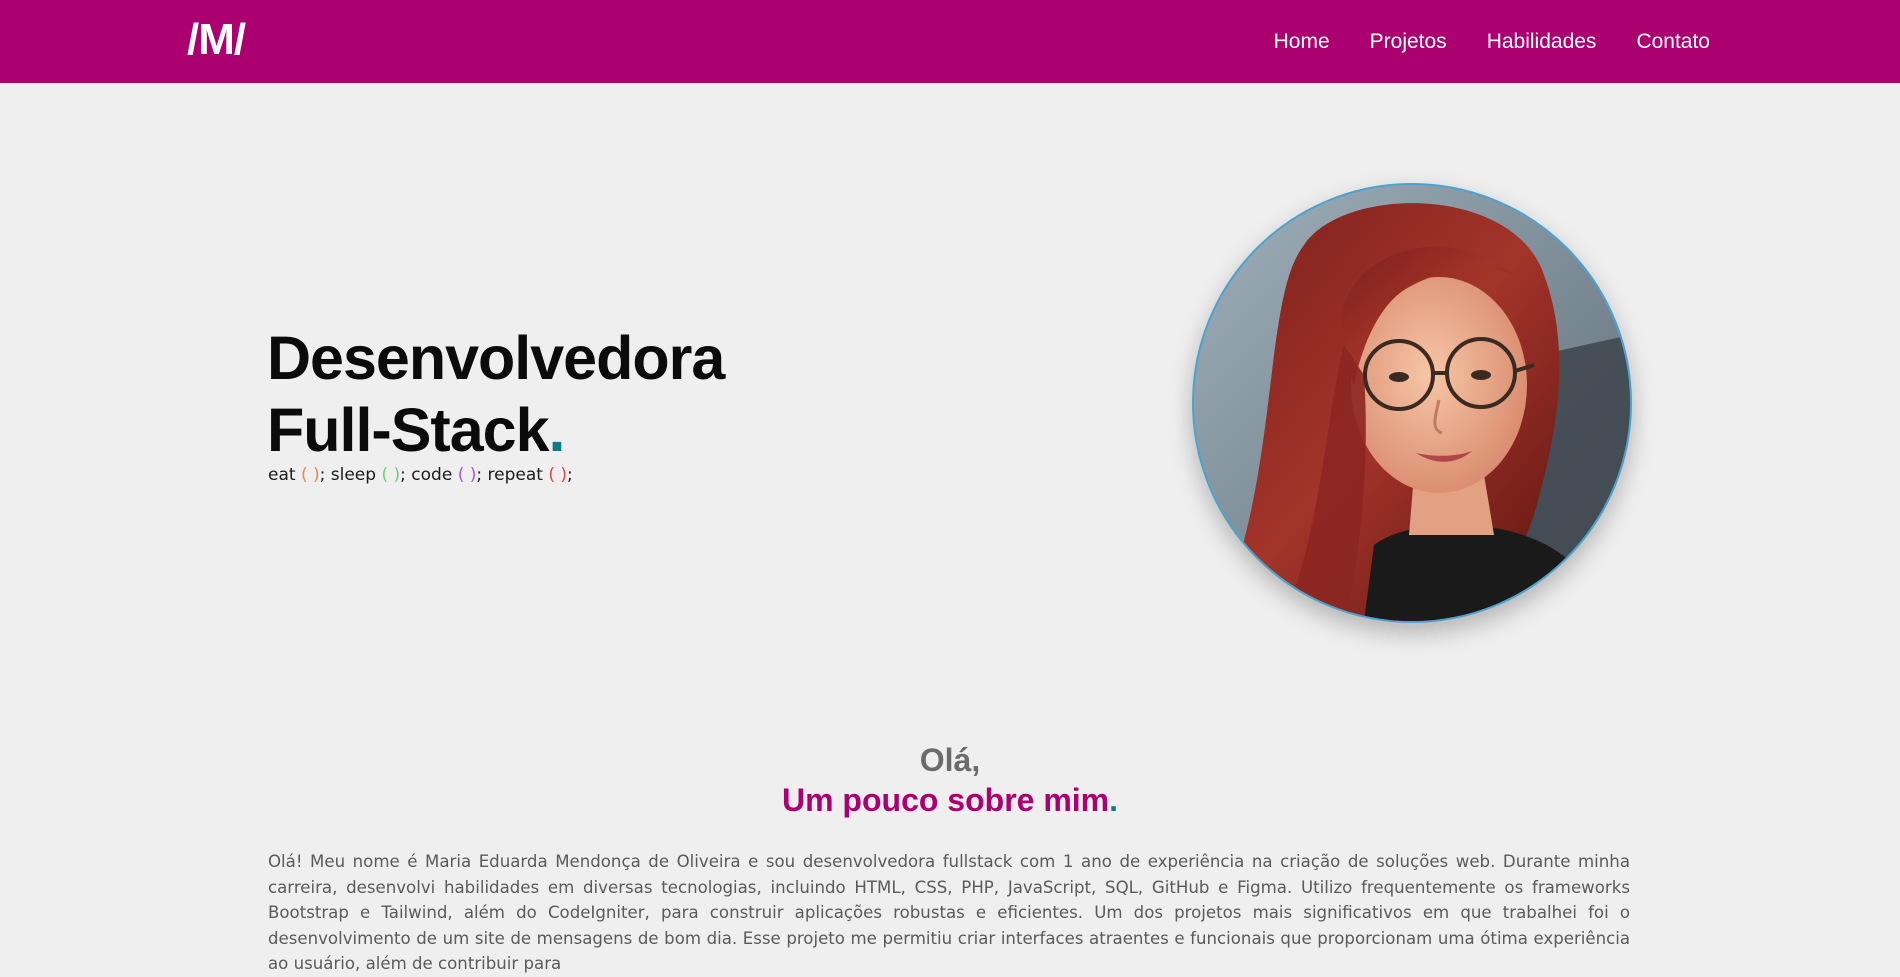  Describe the element at coordinates (570, 475) in the screenshot. I see `tagline-sep-4: ;` at that location.